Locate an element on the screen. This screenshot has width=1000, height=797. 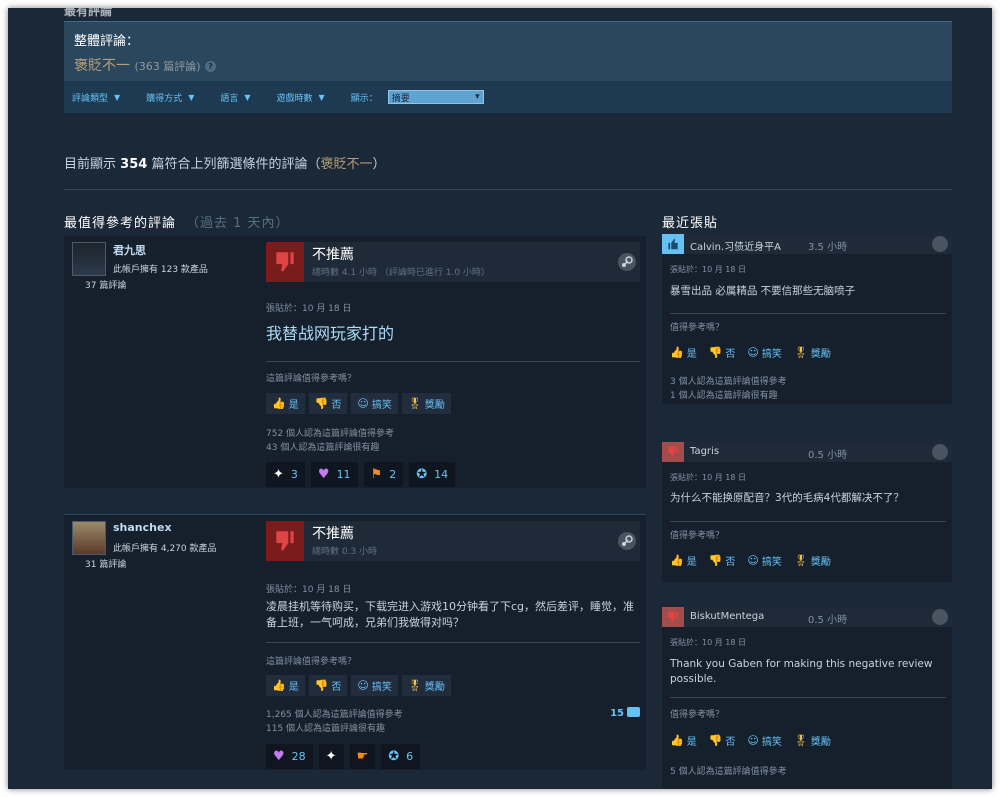
review-filter-bar: 評論類型 ▼ 購得方式 ▼ 語言 ▼ 遊戲時數 ▼ 顯示： 摘要 ▾ is located at coordinates (508, 97).